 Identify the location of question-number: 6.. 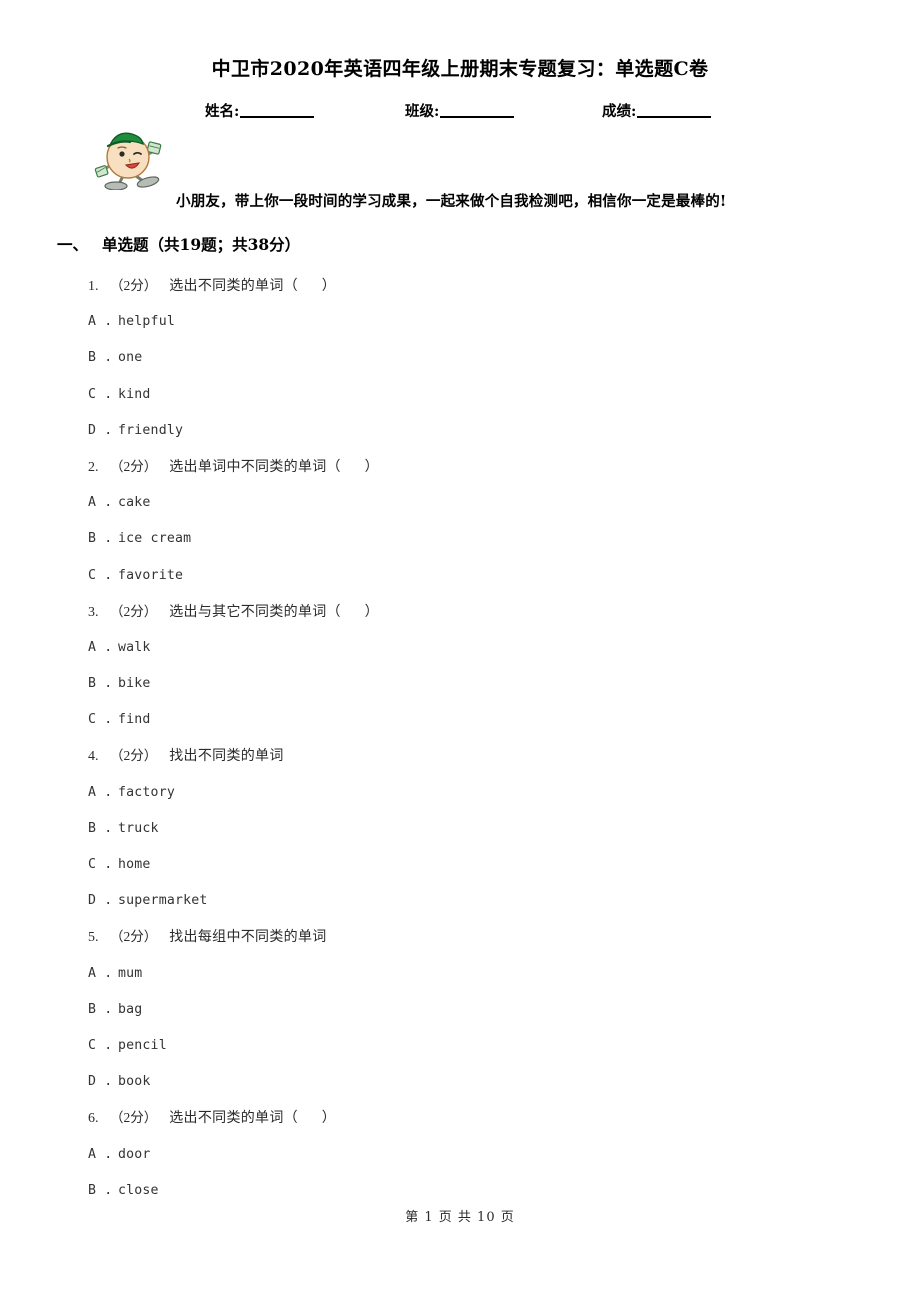
(93, 1119).